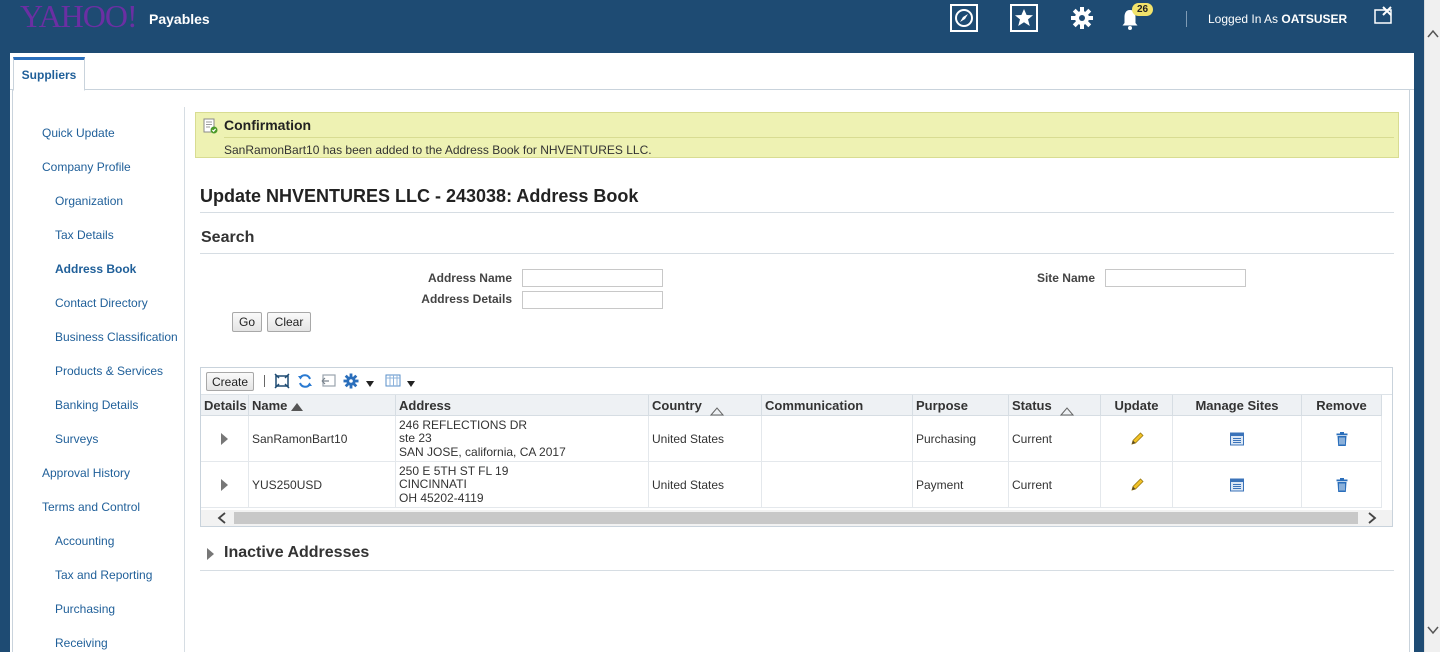  What do you see at coordinates (961, 405) in the screenshot?
I see `column-header-purpose: Purpose` at bounding box center [961, 405].